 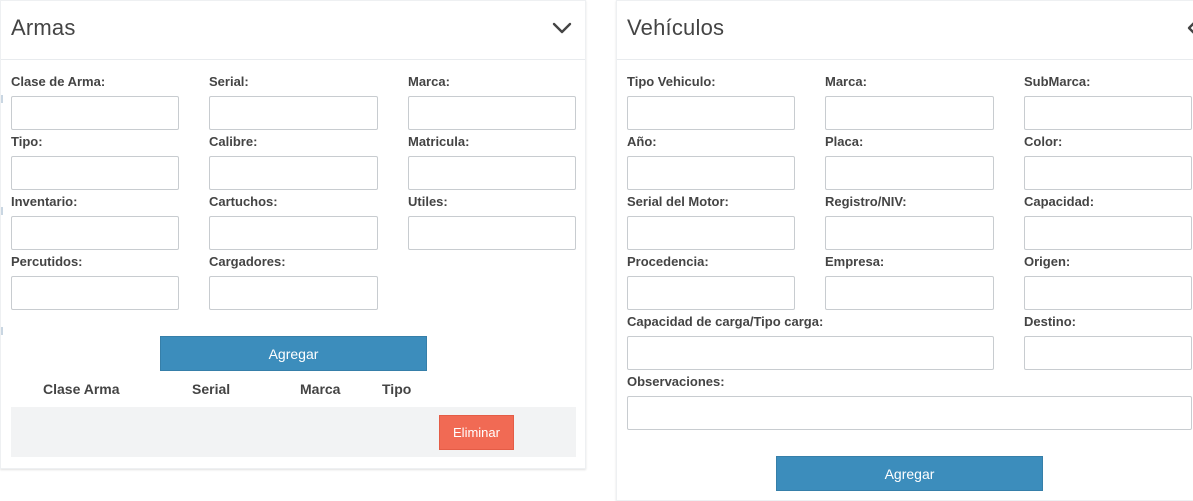 What do you see at coordinates (492, 233) in the screenshot?
I see `utiles-input` at bounding box center [492, 233].